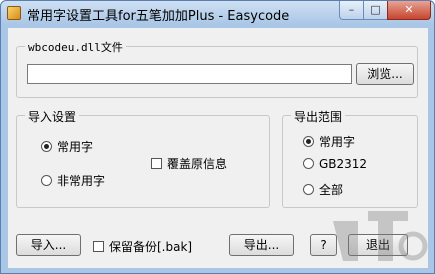  Describe the element at coordinates (52, 116) in the screenshot. I see `import-settings-label: 导入设置` at that location.